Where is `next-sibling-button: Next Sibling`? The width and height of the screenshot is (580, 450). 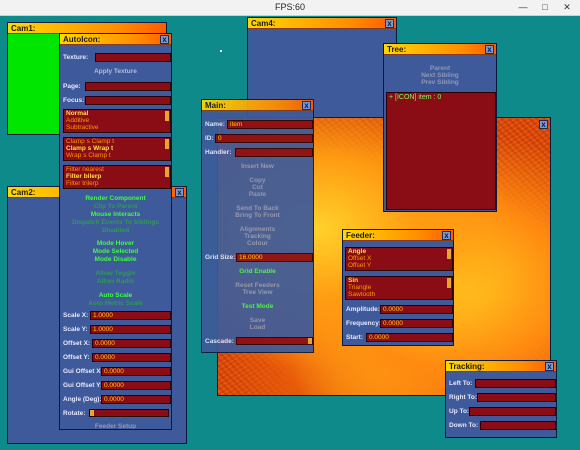 next-sibling-button: Next Sibling is located at coordinates (440, 75).